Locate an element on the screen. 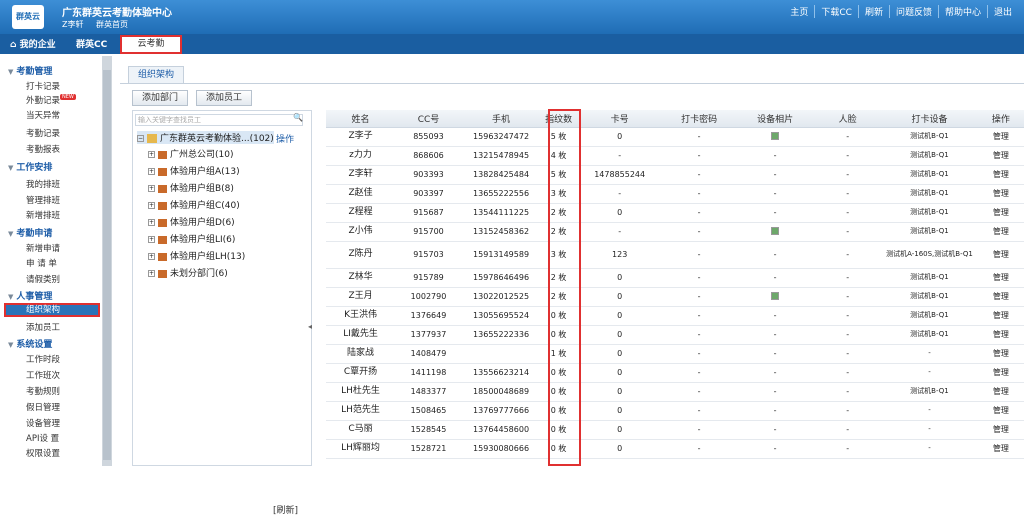 The width and height of the screenshot is (1024, 516). header-link-download: 下载CC is located at coordinates (836, 11).